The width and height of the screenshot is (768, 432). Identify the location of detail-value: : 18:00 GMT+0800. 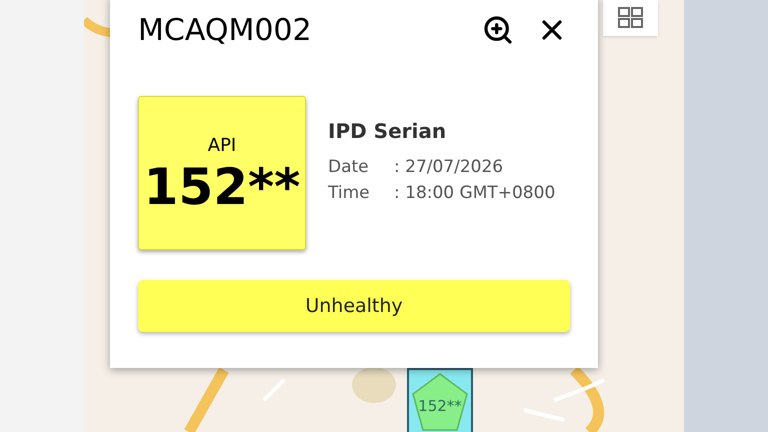
(475, 193).